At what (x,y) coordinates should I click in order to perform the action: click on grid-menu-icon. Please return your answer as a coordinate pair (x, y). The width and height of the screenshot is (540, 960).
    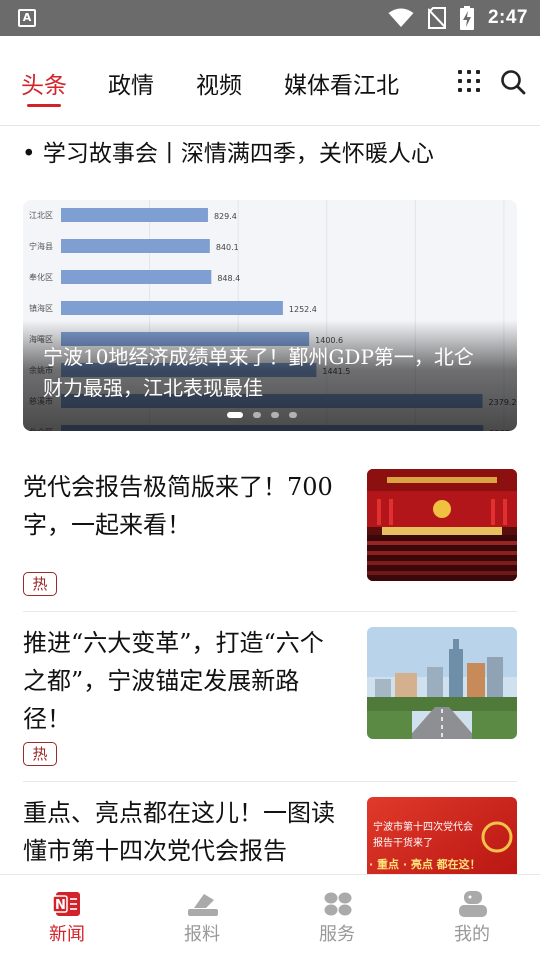
    Looking at the image, I should click on (469, 81).